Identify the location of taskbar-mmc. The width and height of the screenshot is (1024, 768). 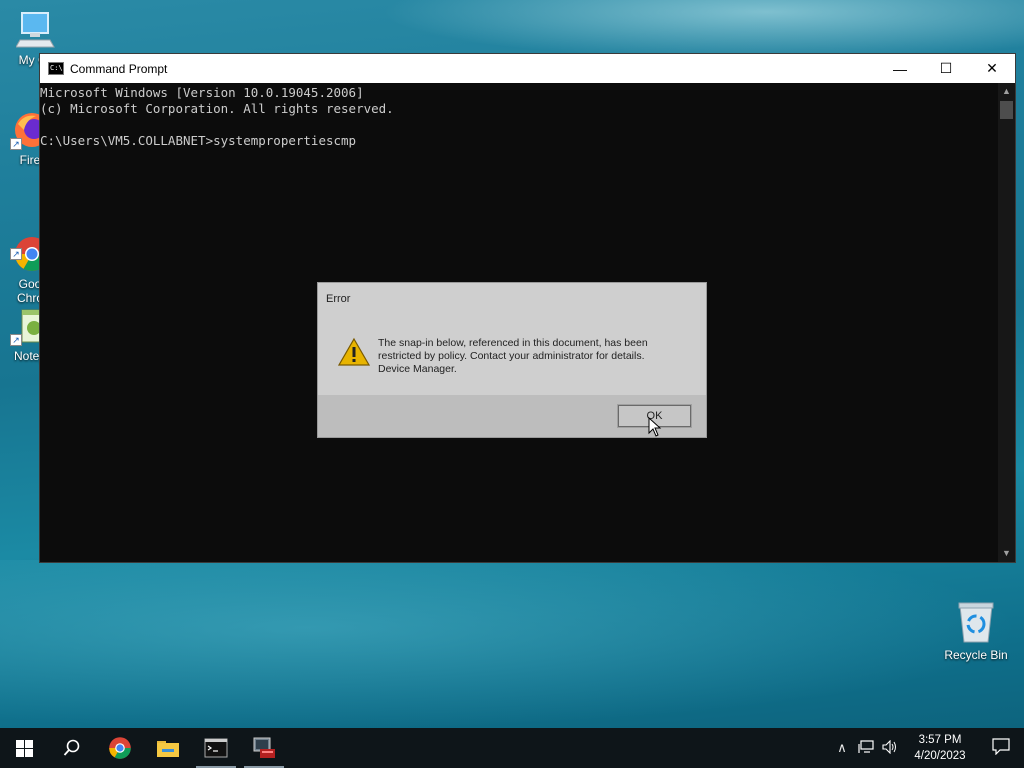
(264, 748).